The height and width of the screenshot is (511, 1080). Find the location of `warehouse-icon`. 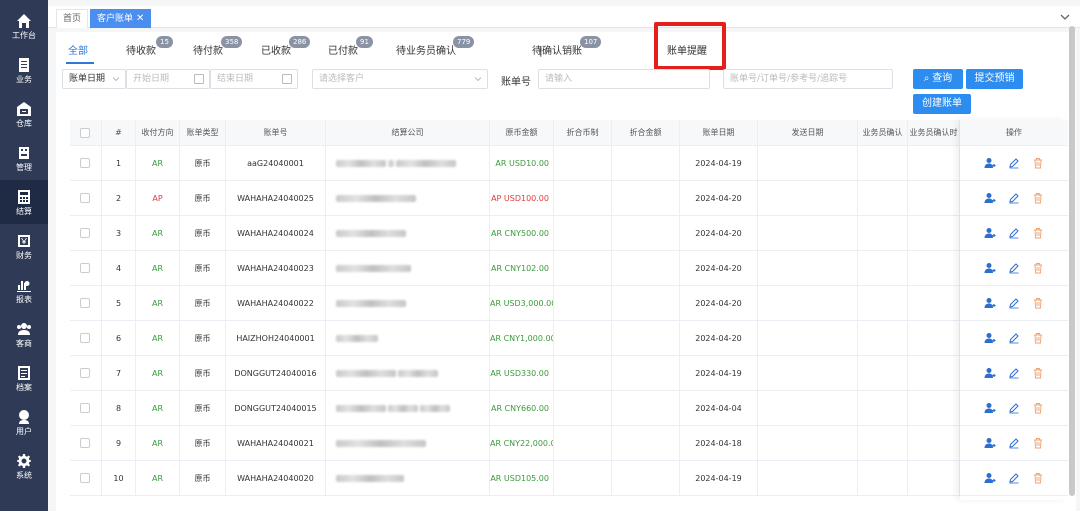

warehouse-icon is located at coordinates (24, 108).